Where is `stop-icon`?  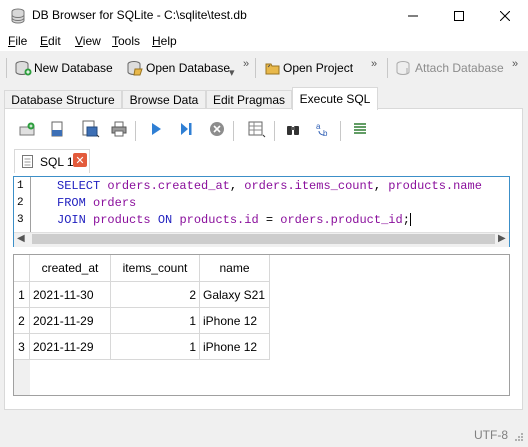 stop-icon is located at coordinates (217, 129).